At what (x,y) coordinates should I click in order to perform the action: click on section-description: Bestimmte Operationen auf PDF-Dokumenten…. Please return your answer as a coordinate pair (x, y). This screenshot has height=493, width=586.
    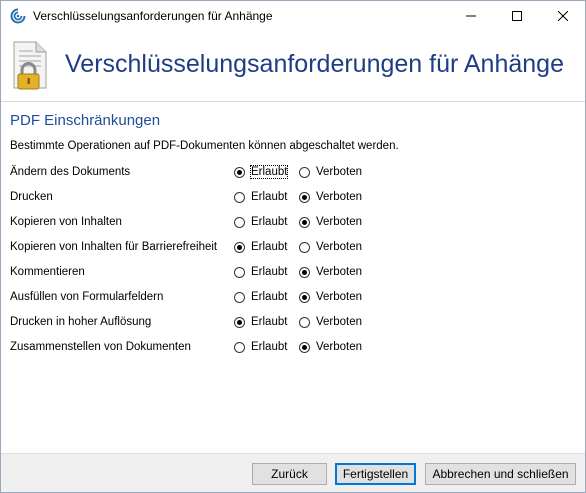
    Looking at the image, I should click on (204, 146).